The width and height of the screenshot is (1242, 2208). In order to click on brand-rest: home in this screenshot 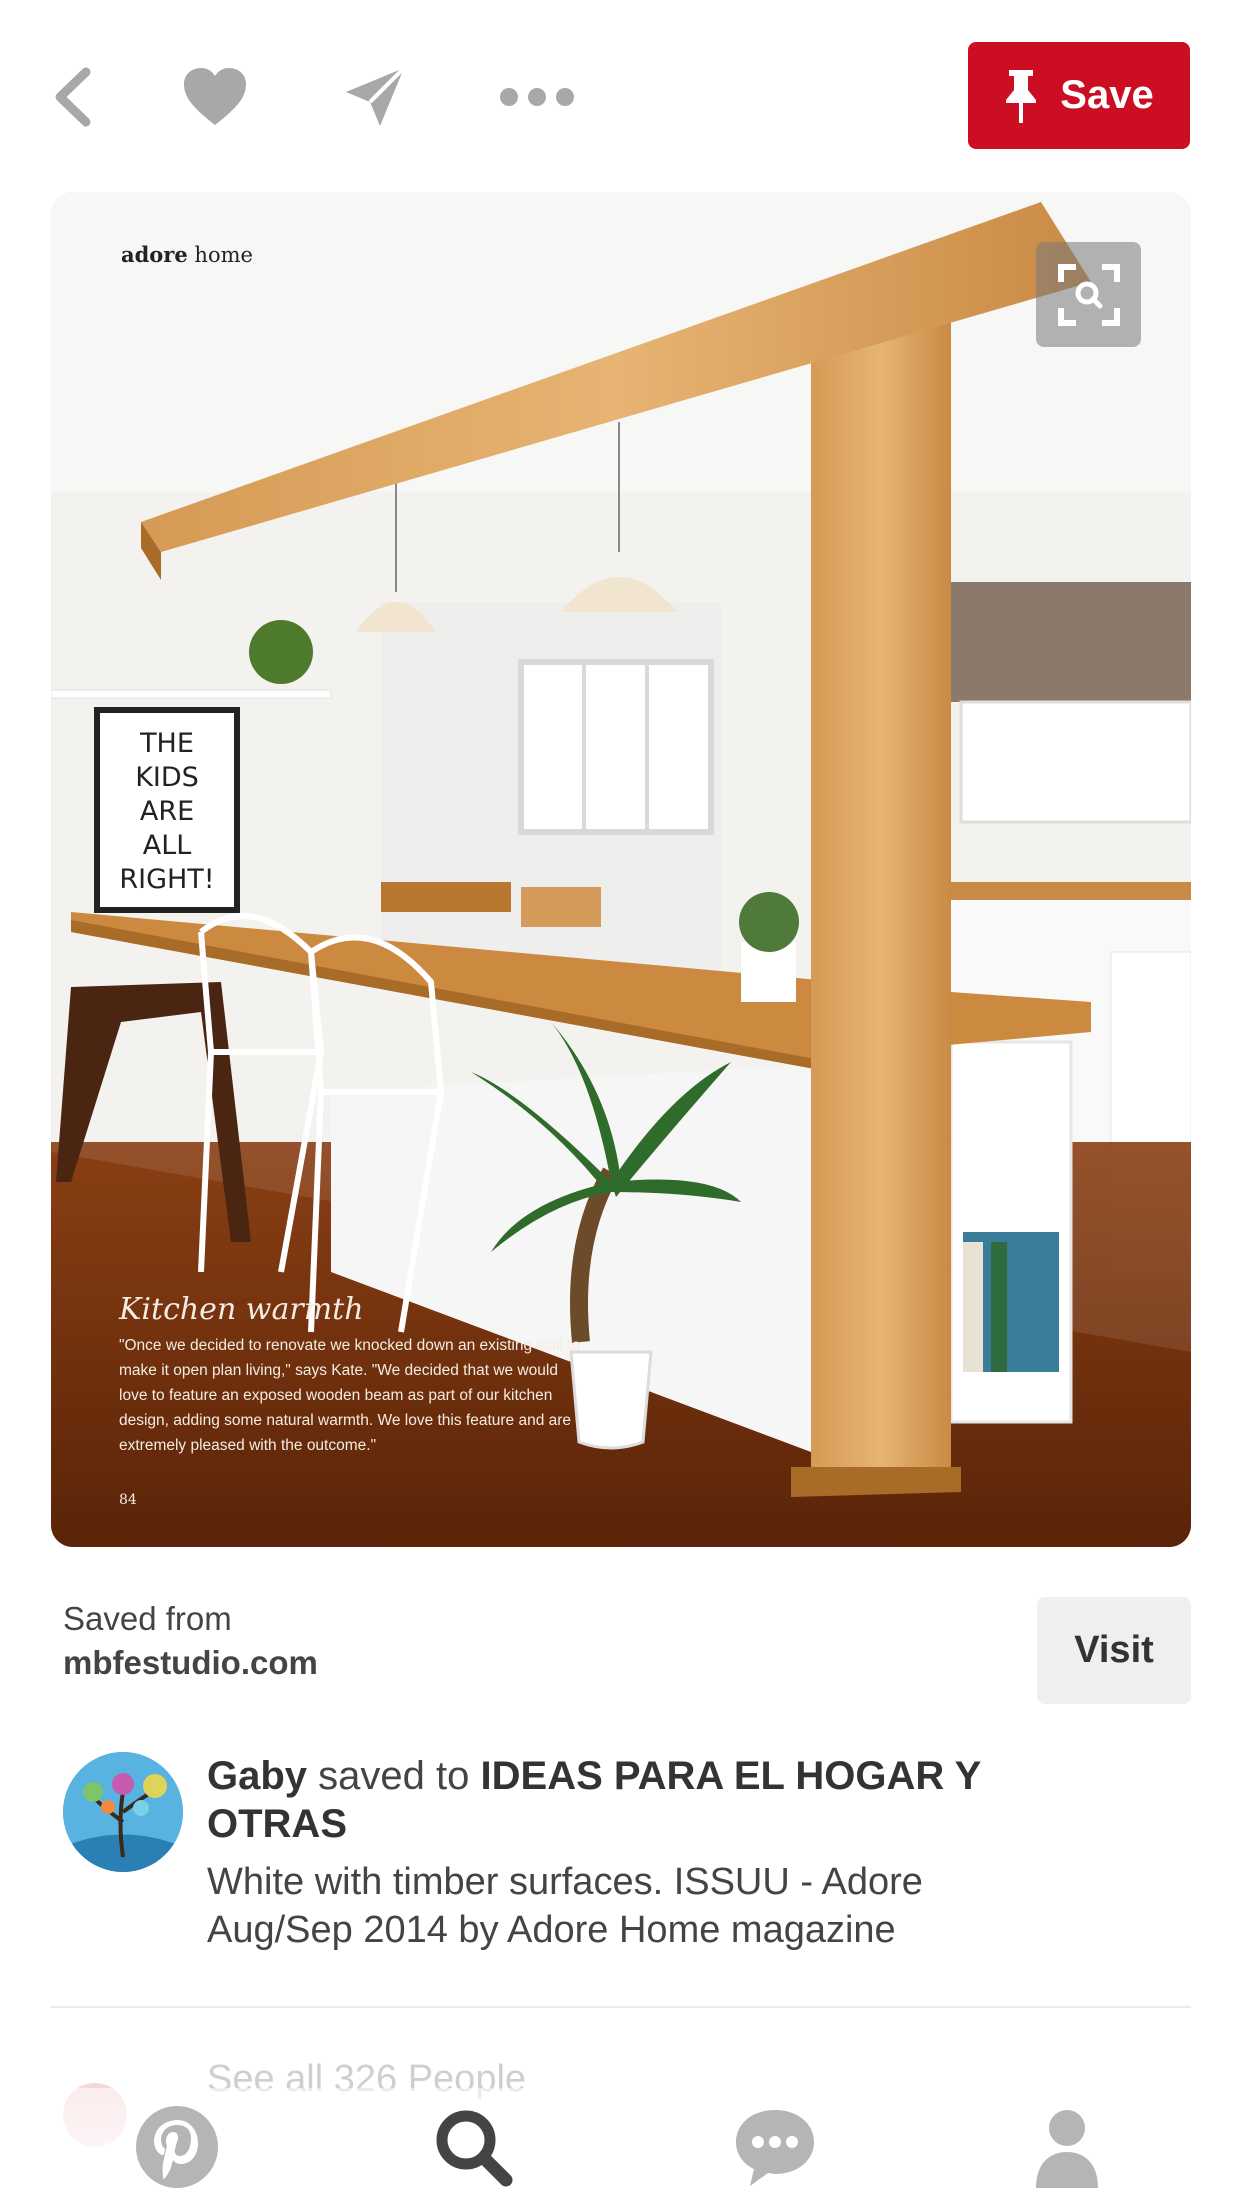, I will do `click(223, 255)`.